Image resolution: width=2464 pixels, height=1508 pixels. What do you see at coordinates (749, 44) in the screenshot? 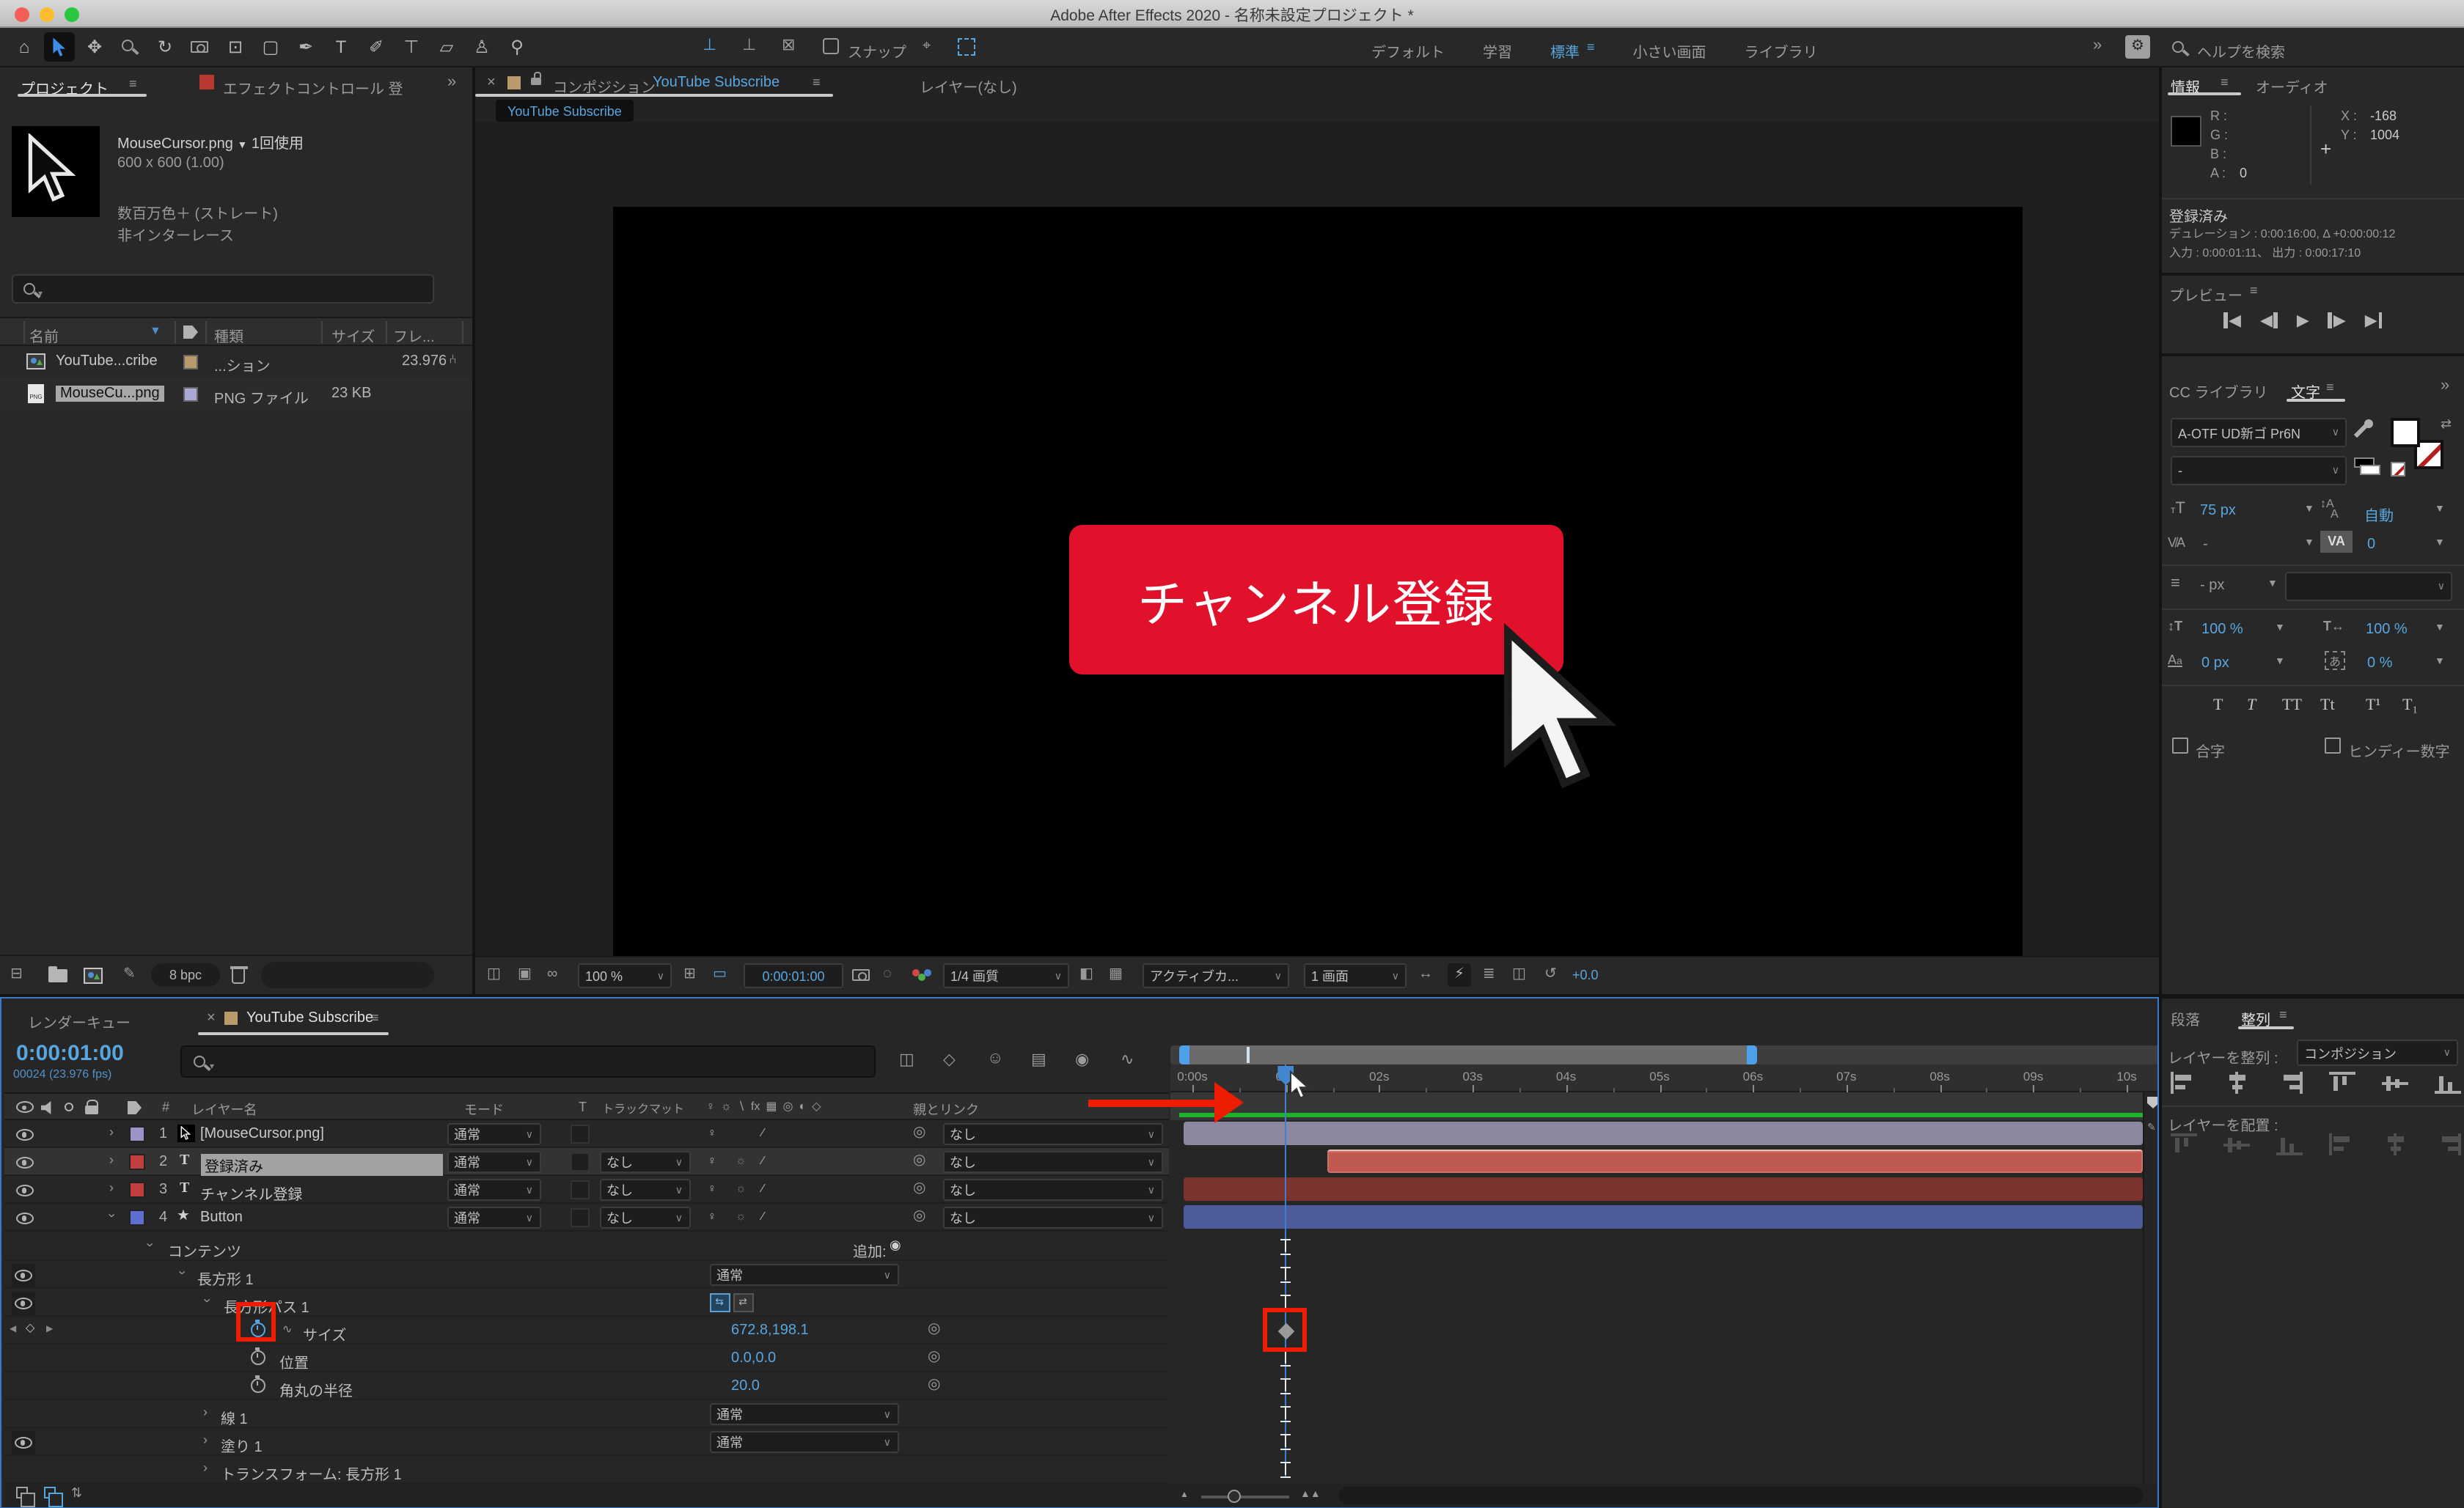
I see `world-axis-mode-icon: ⊥` at bounding box center [749, 44].